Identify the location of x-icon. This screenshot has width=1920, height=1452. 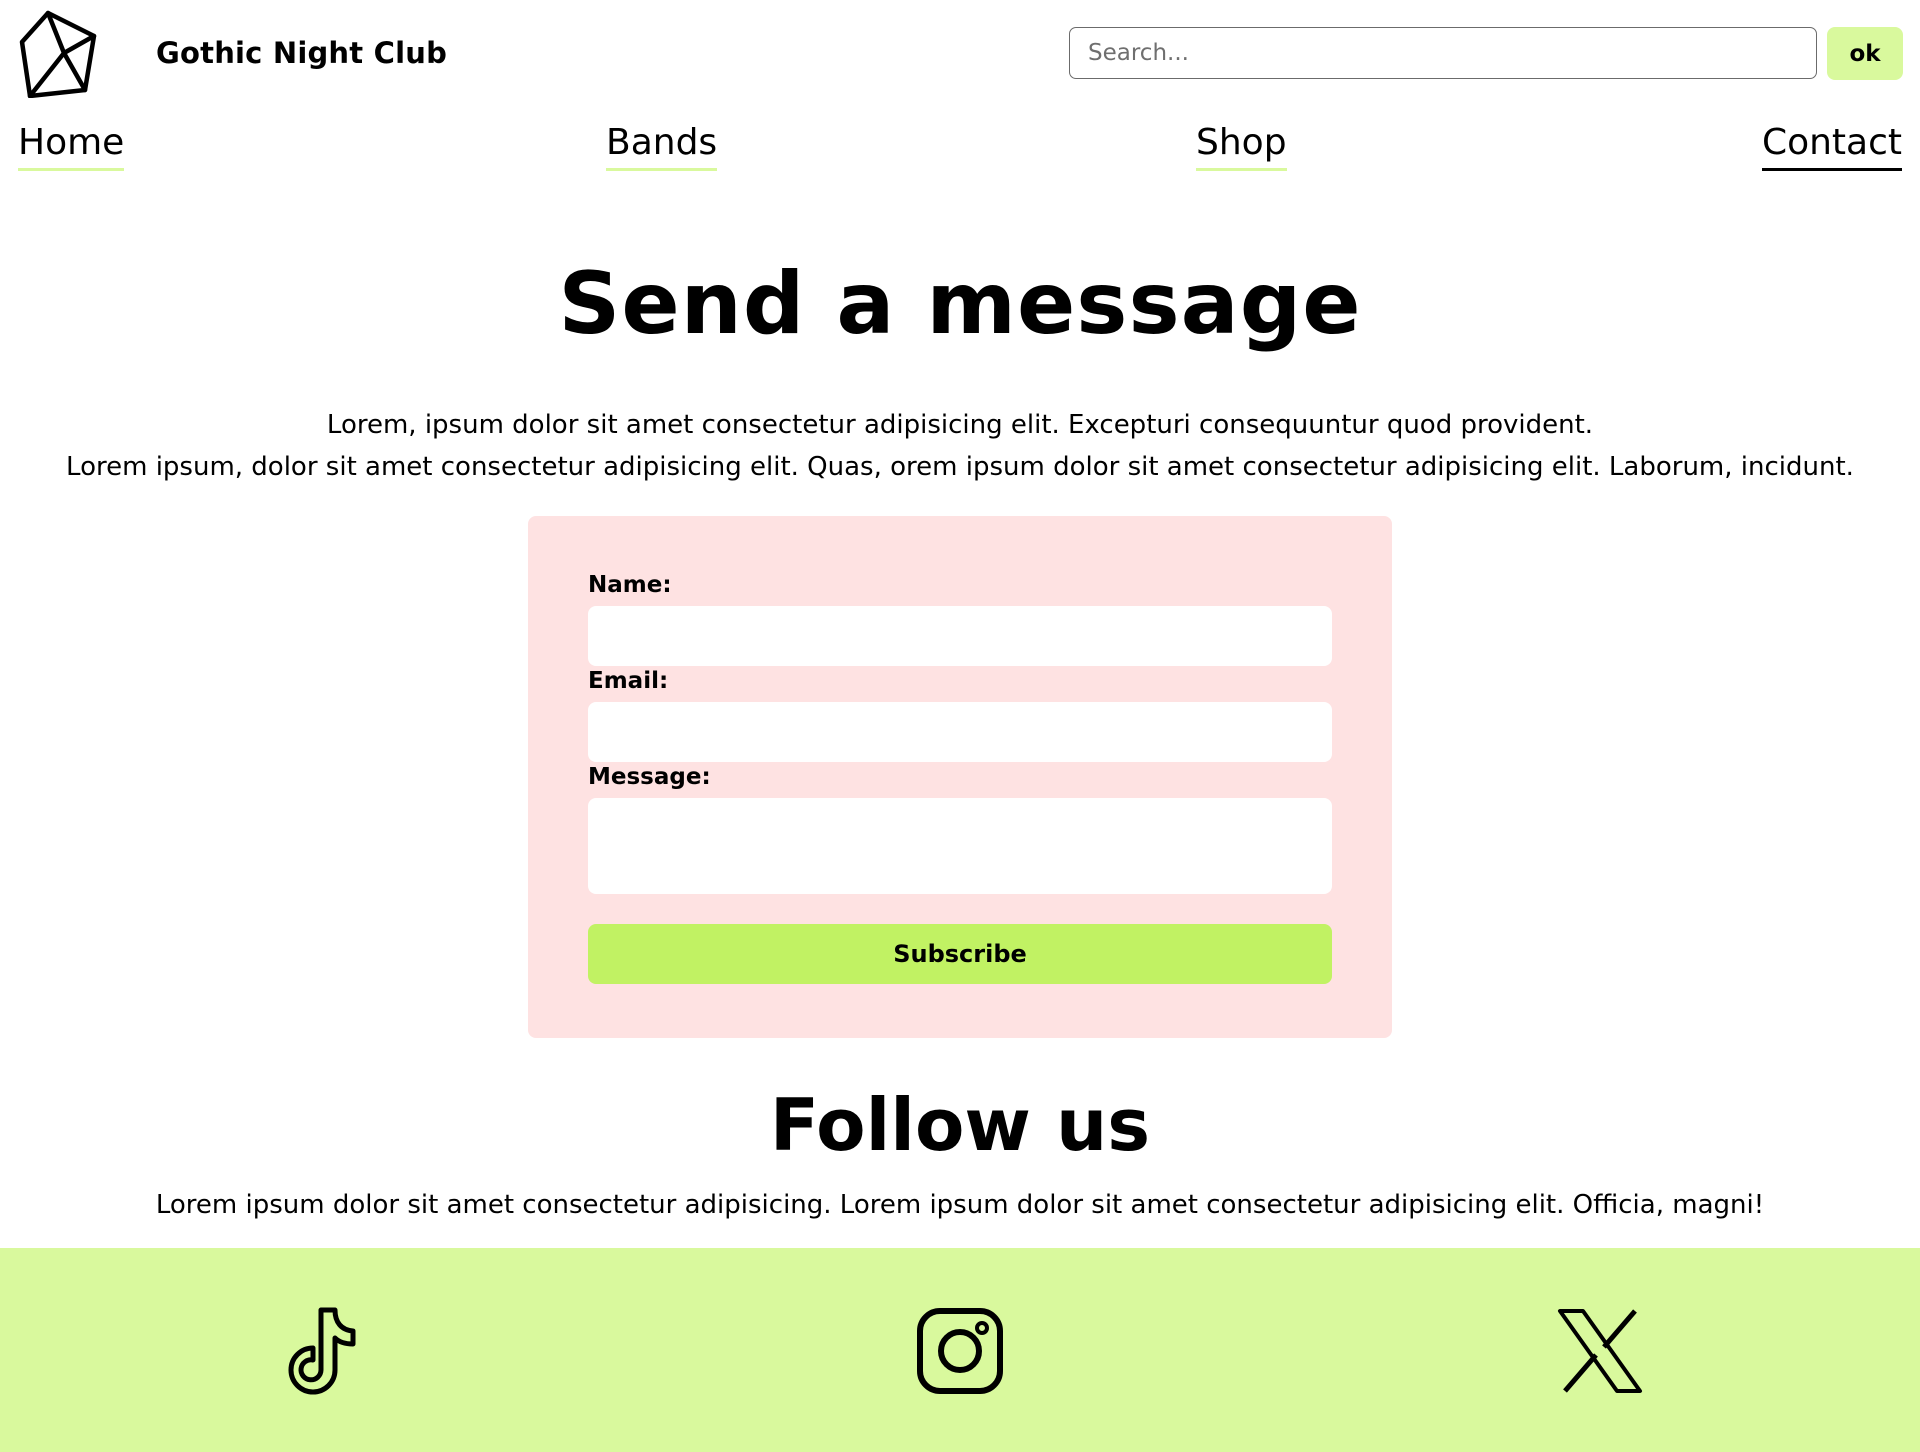
(1600, 1351).